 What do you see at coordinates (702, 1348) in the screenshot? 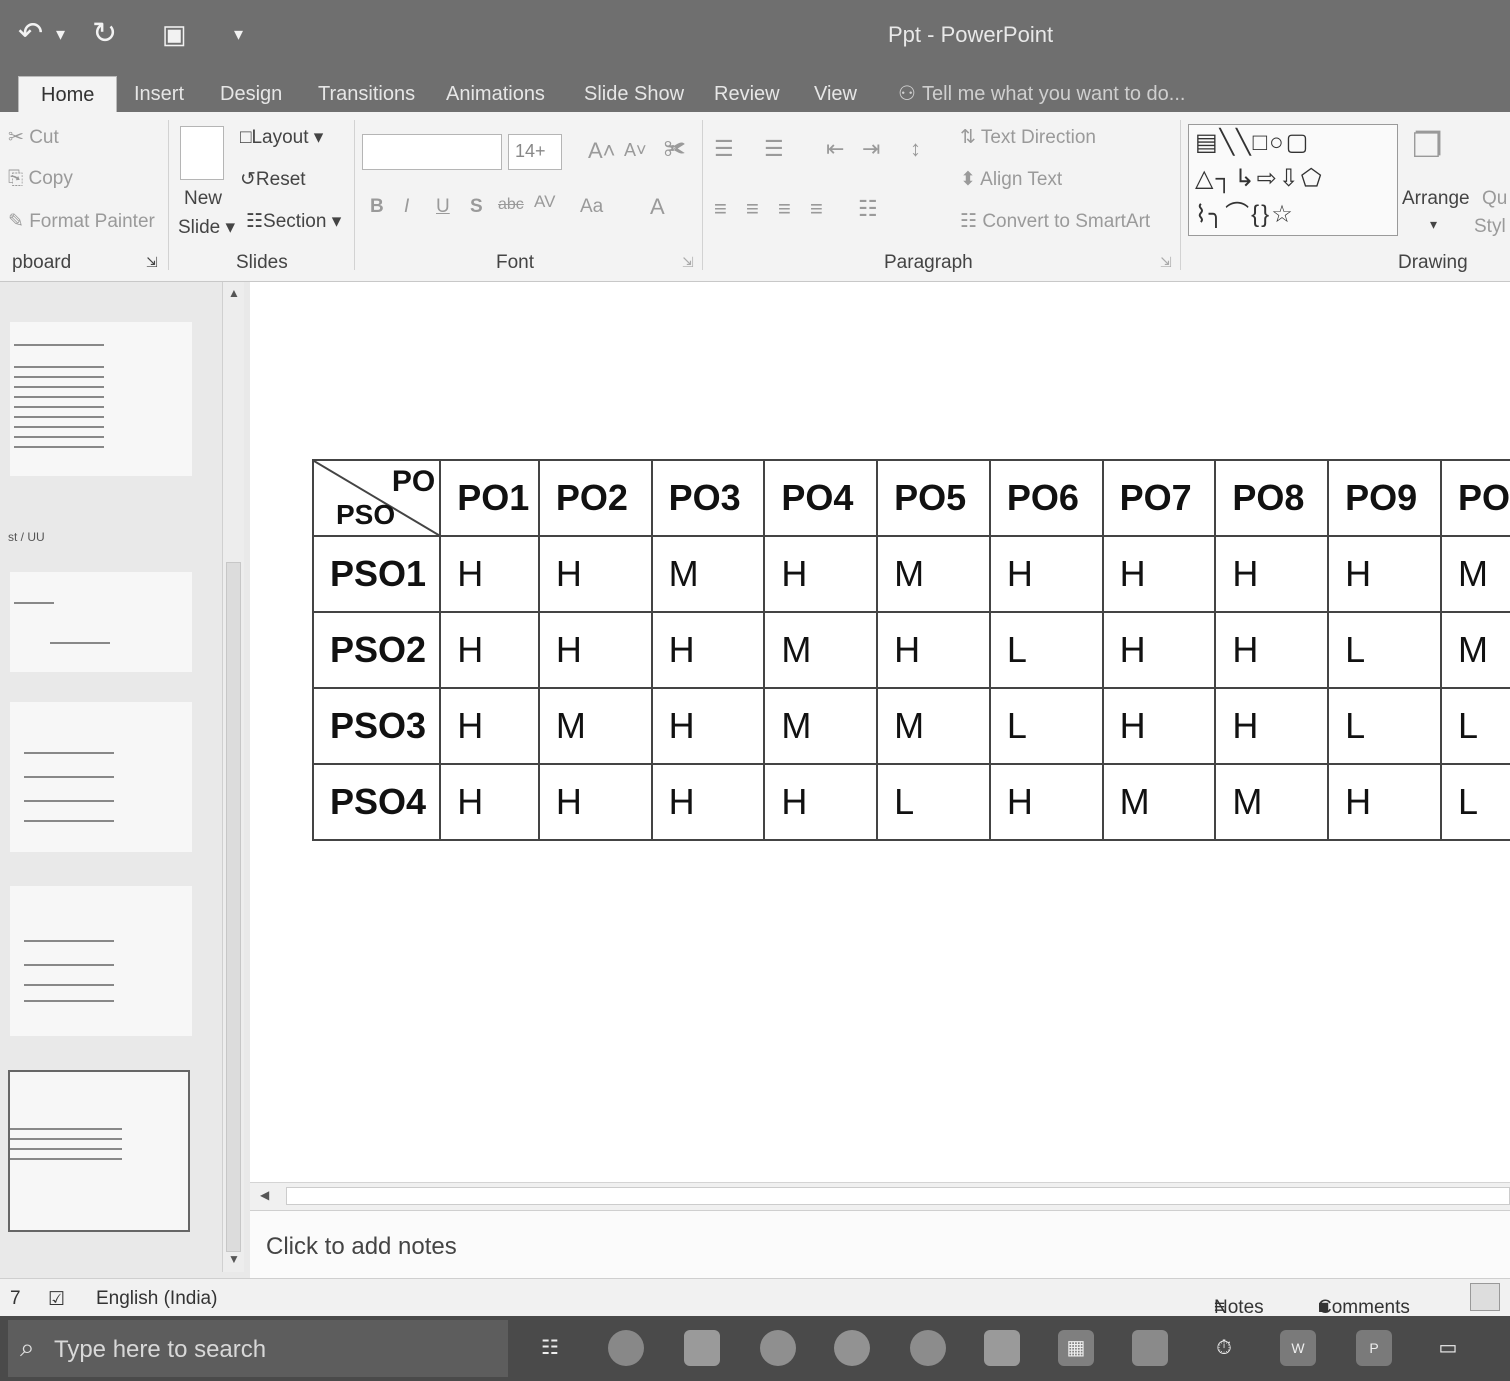
I see `file-explorer-icon` at bounding box center [702, 1348].